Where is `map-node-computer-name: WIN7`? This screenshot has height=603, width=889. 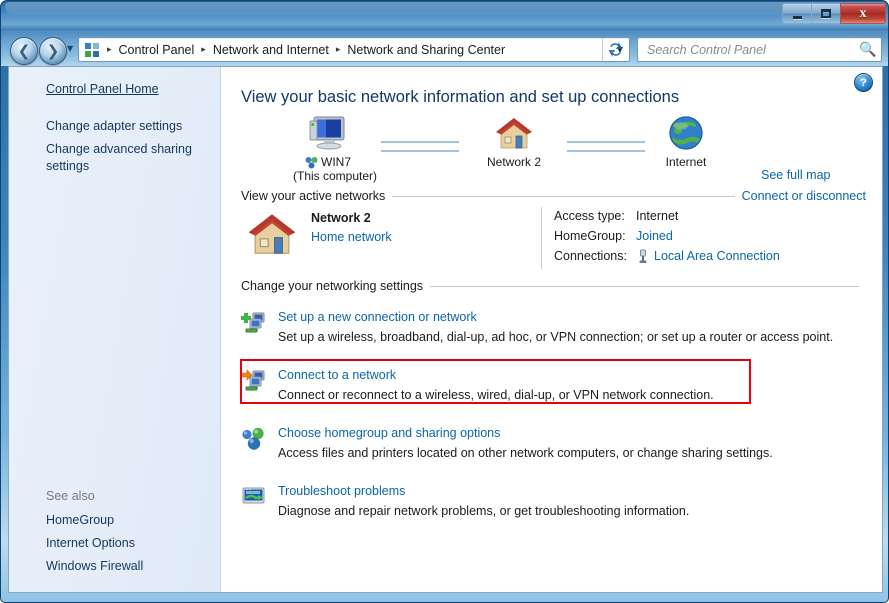 map-node-computer-name: WIN7 is located at coordinates (336, 162).